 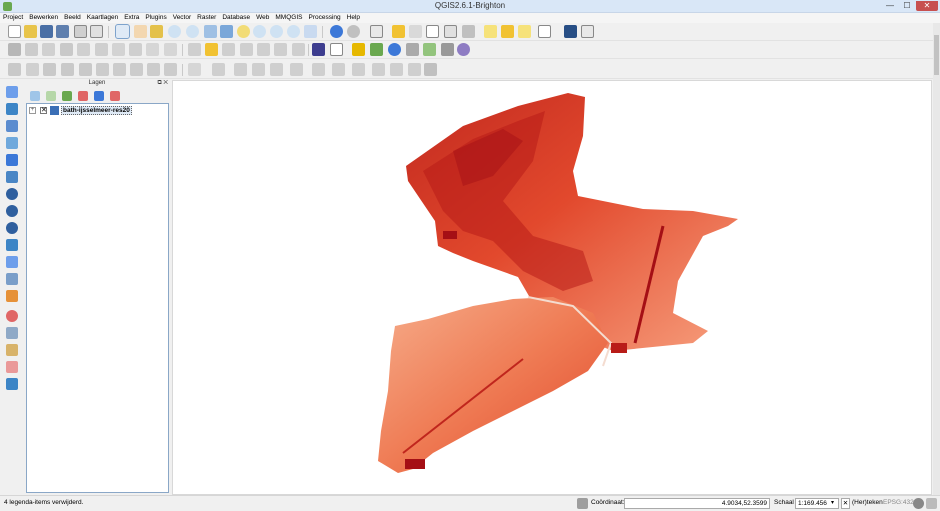 I want to click on new-bookmark-icon, so click(x=507, y=31).